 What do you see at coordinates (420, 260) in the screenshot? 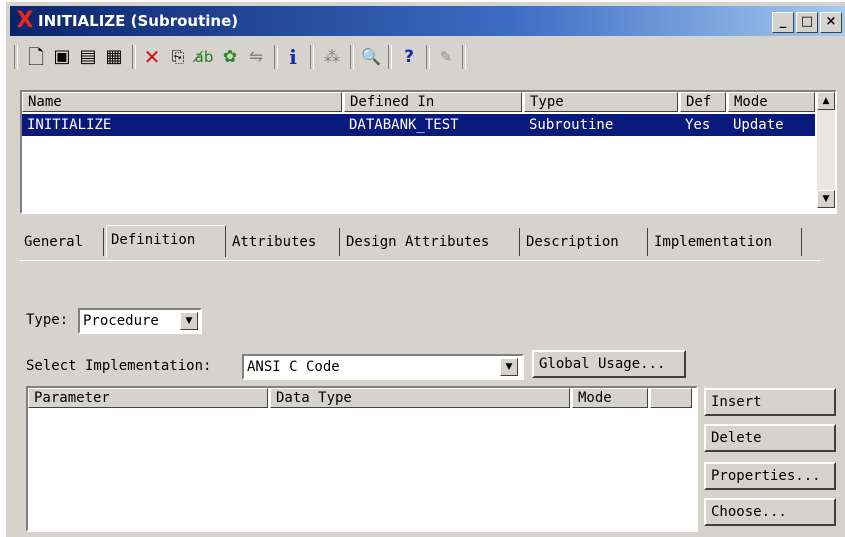
I see `tab-divider` at bounding box center [420, 260].